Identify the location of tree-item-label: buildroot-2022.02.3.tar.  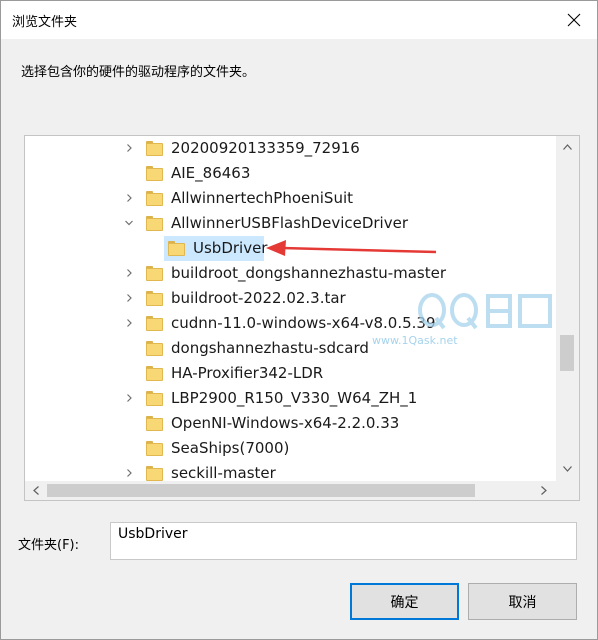
(258, 298).